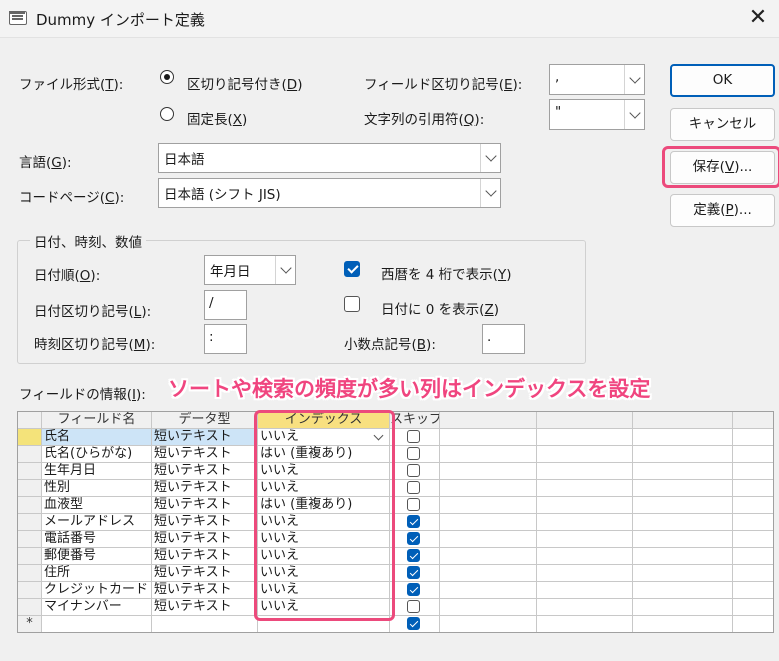  Describe the element at coordinates (97, 471) in the screenshot. I see `grid-cell-name: 生年月日` at that location.